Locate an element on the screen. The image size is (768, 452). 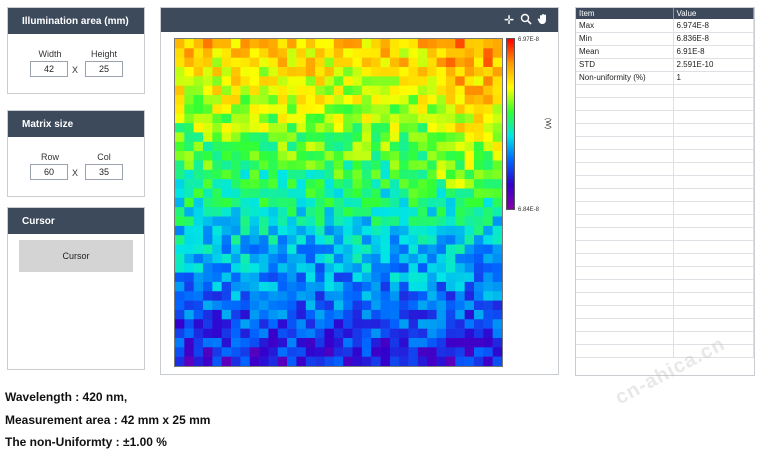
cursor-button: Cursor is located at coordinates (76, 256).